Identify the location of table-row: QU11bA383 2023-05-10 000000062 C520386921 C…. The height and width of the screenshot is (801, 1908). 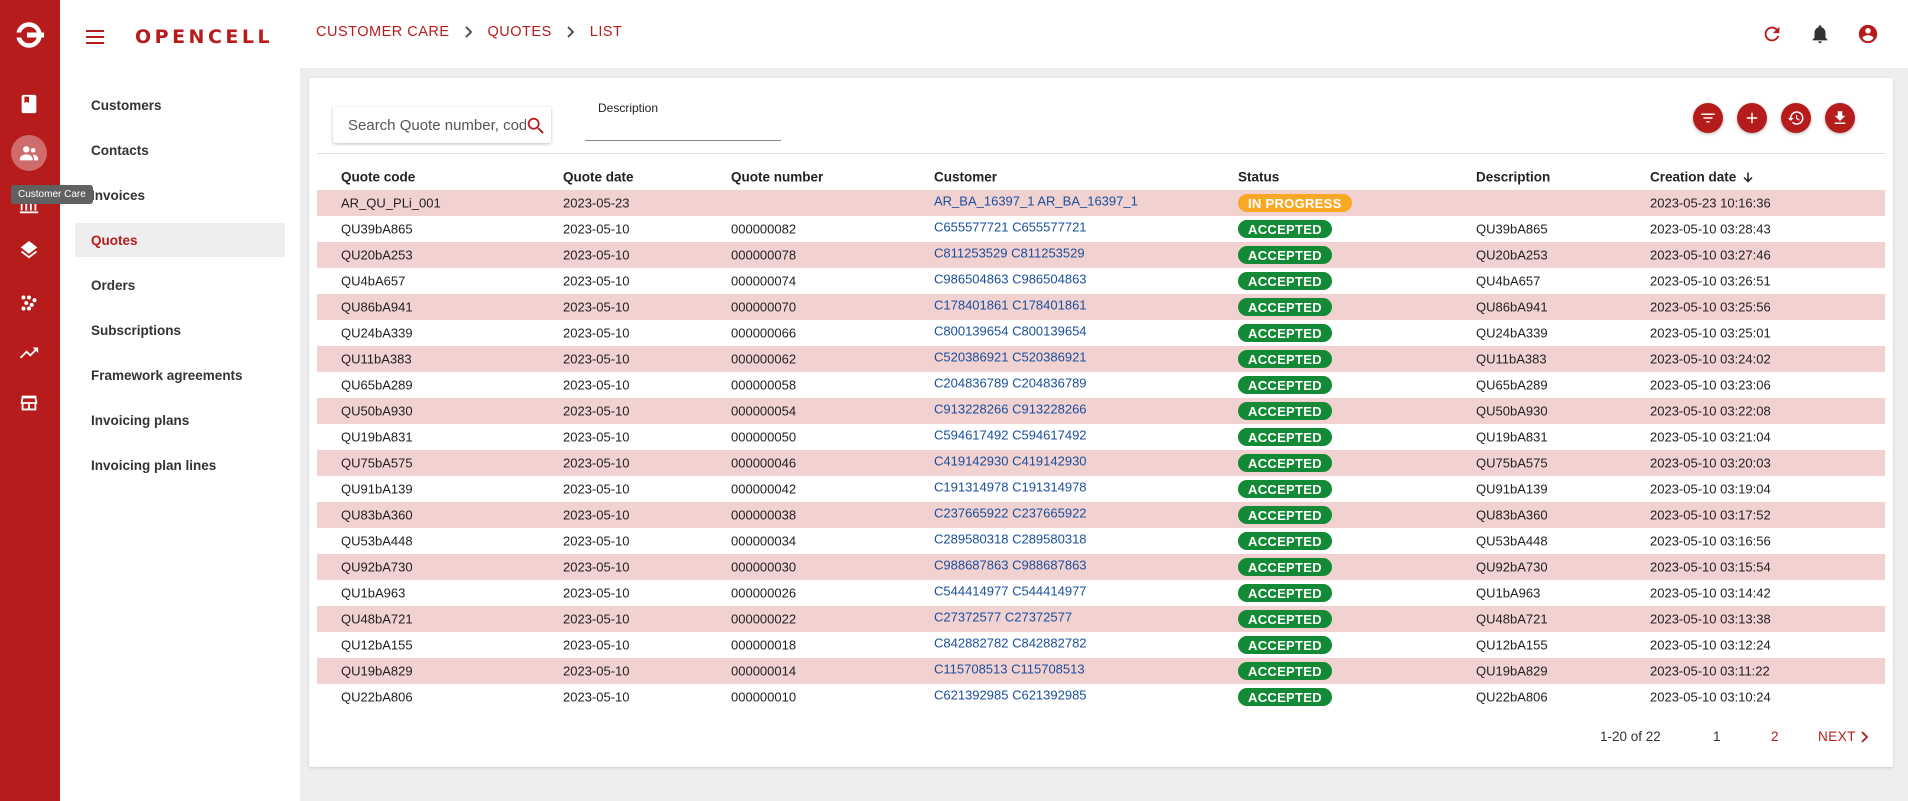
(1101, 359).